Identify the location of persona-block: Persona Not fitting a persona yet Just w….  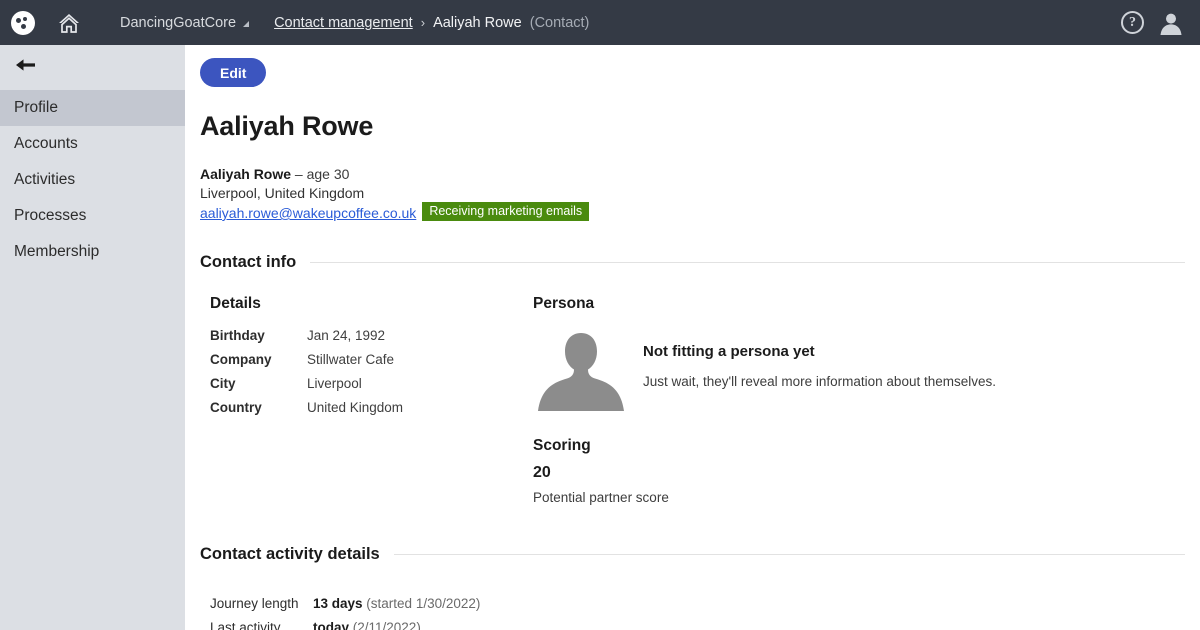
(853, 355).